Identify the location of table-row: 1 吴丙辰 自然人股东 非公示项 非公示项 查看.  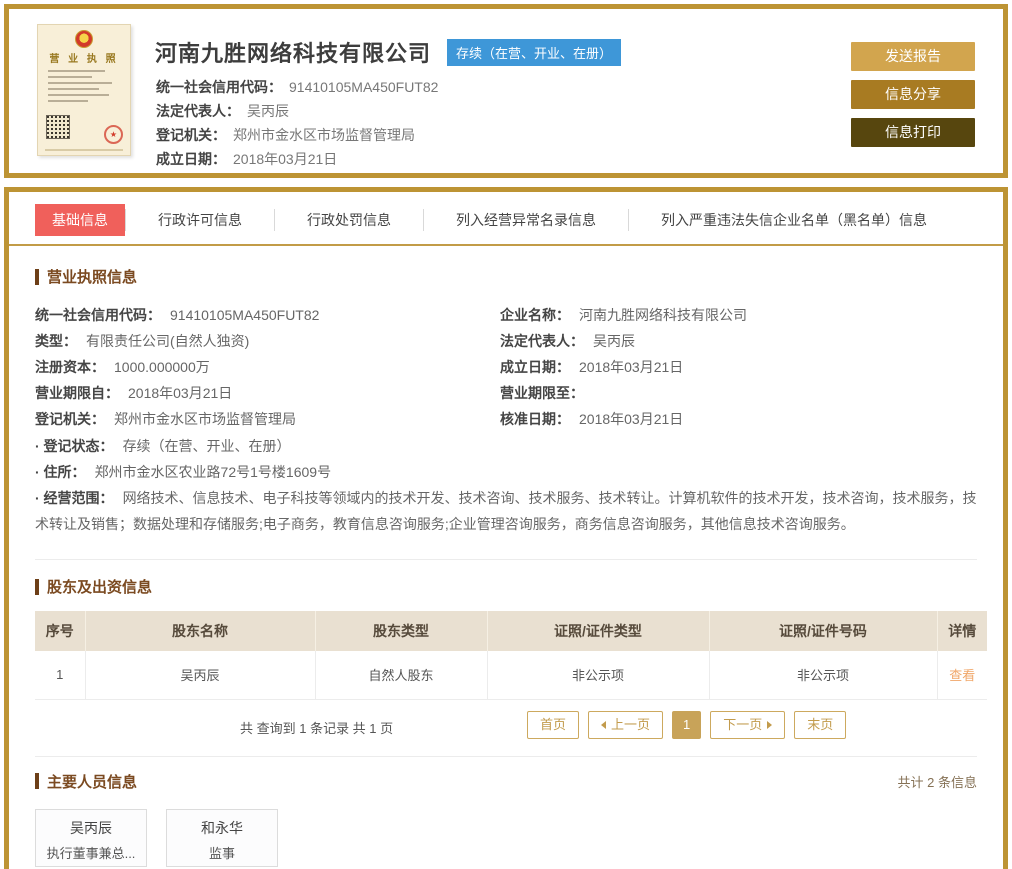
(511, 675).